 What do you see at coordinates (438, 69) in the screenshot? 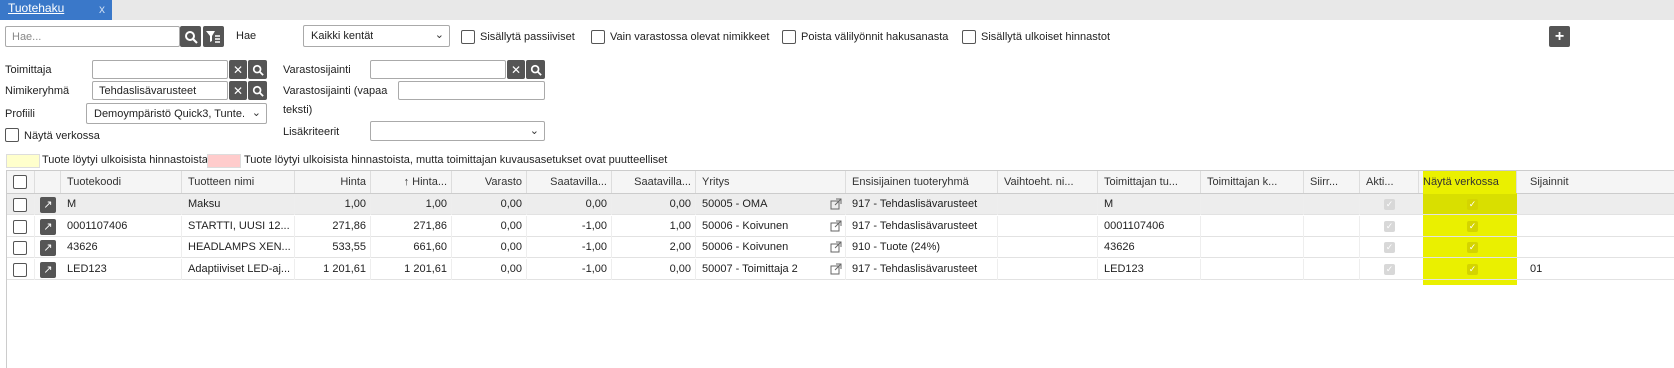
I see `varastosijainti-input` at bounding box center [438, 69].